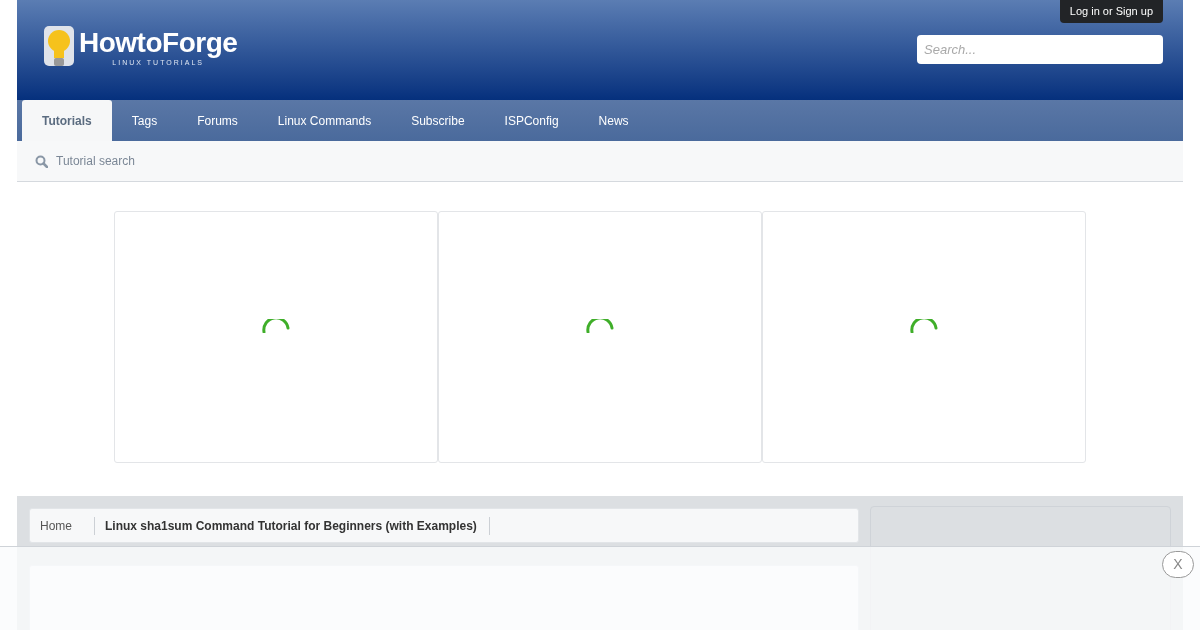  I want to click on tutorial-search-link: Tutorial search, so click(95, 161).